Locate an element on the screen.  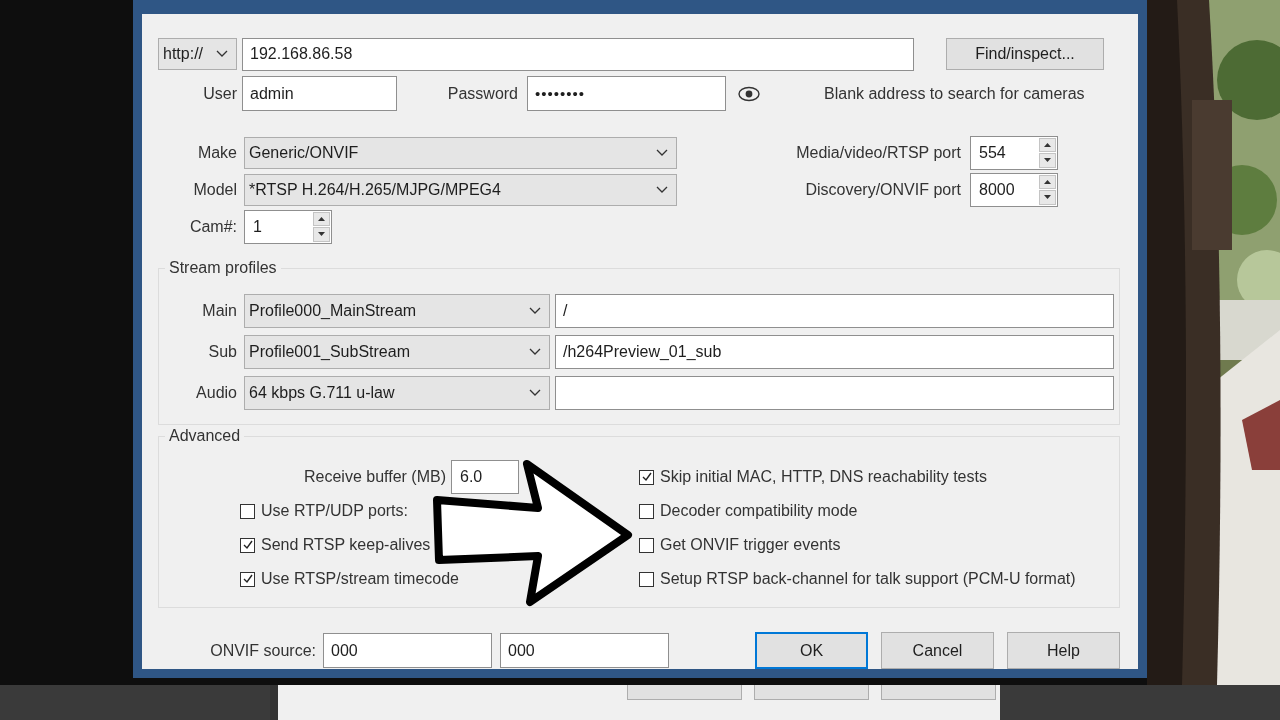
dialog-button: OK is located at coordinates (811, 650).